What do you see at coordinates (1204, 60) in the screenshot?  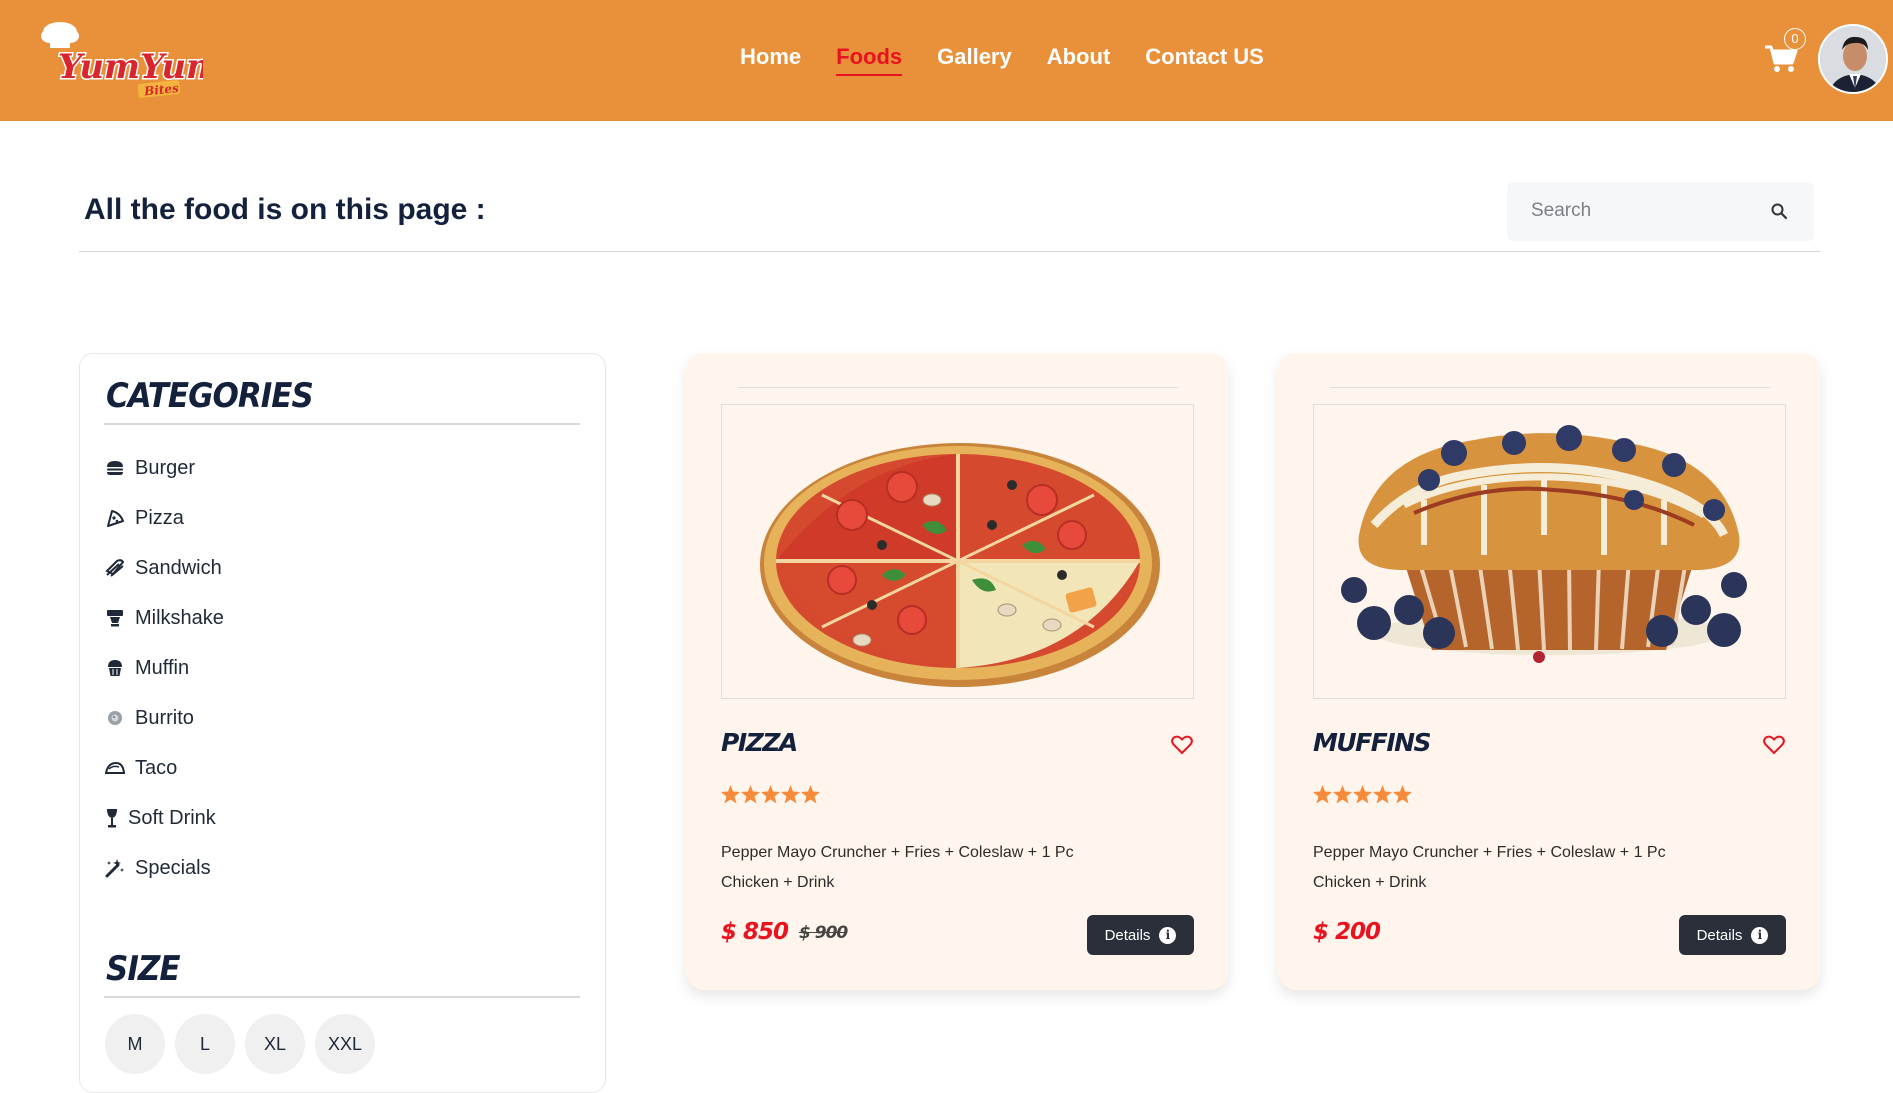 I see `nav-contact: Contact US` at bounding box center [1204, 60].